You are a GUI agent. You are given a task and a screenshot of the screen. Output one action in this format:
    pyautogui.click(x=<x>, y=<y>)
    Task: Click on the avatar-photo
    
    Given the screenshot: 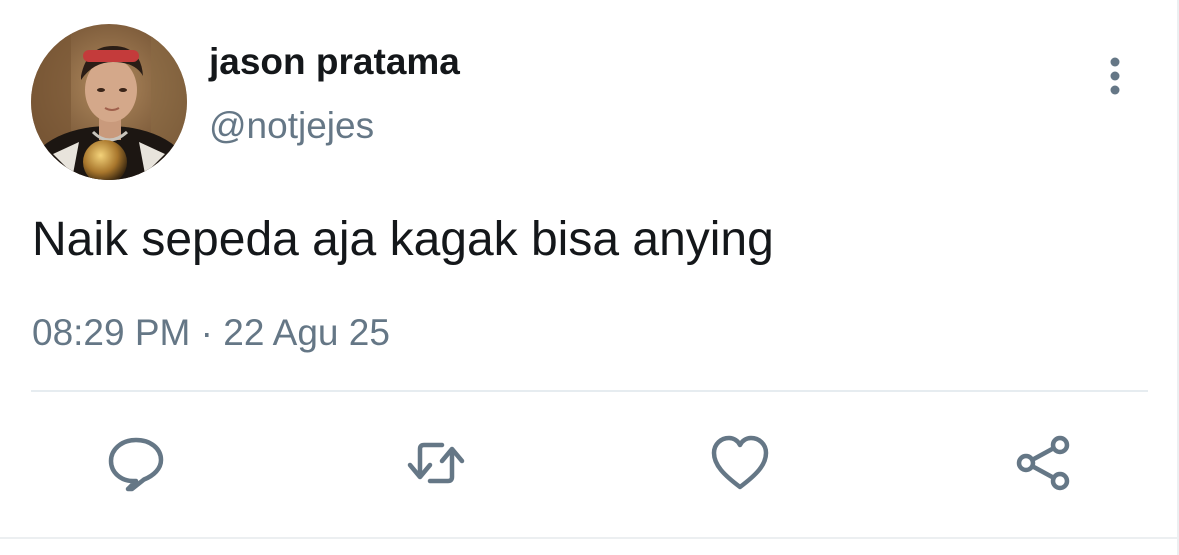 What is the action you would take?
    pyautogui.click(x=109, y=102)
    